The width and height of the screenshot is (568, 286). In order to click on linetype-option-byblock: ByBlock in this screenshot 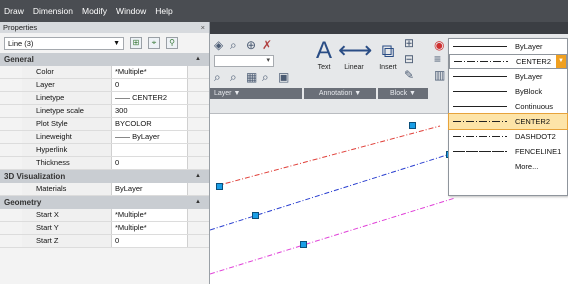, I will do `click(508, 91)`.